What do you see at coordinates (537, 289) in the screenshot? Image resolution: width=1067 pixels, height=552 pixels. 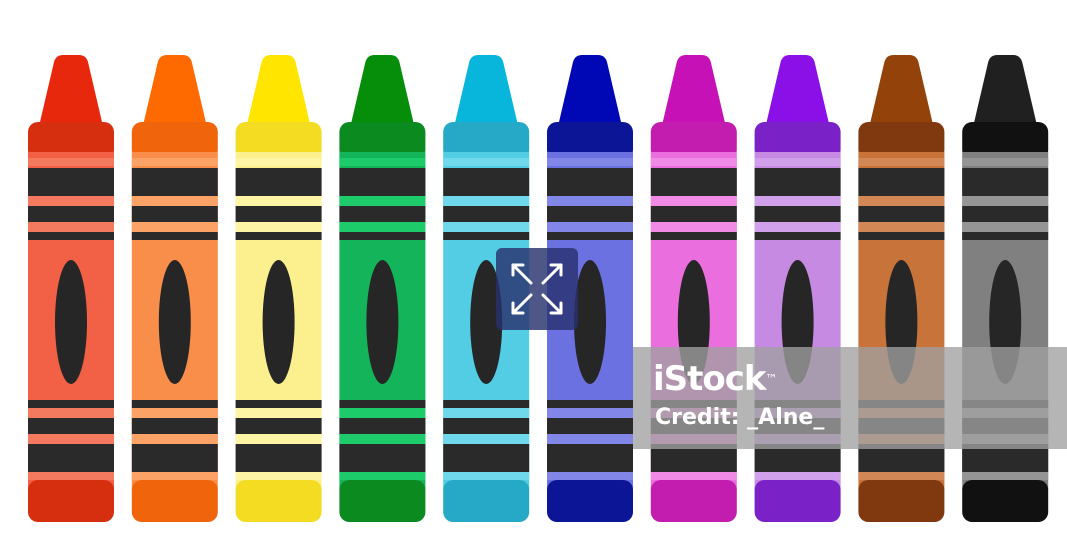 I see `expand-button` at bounding box center [537, 289].